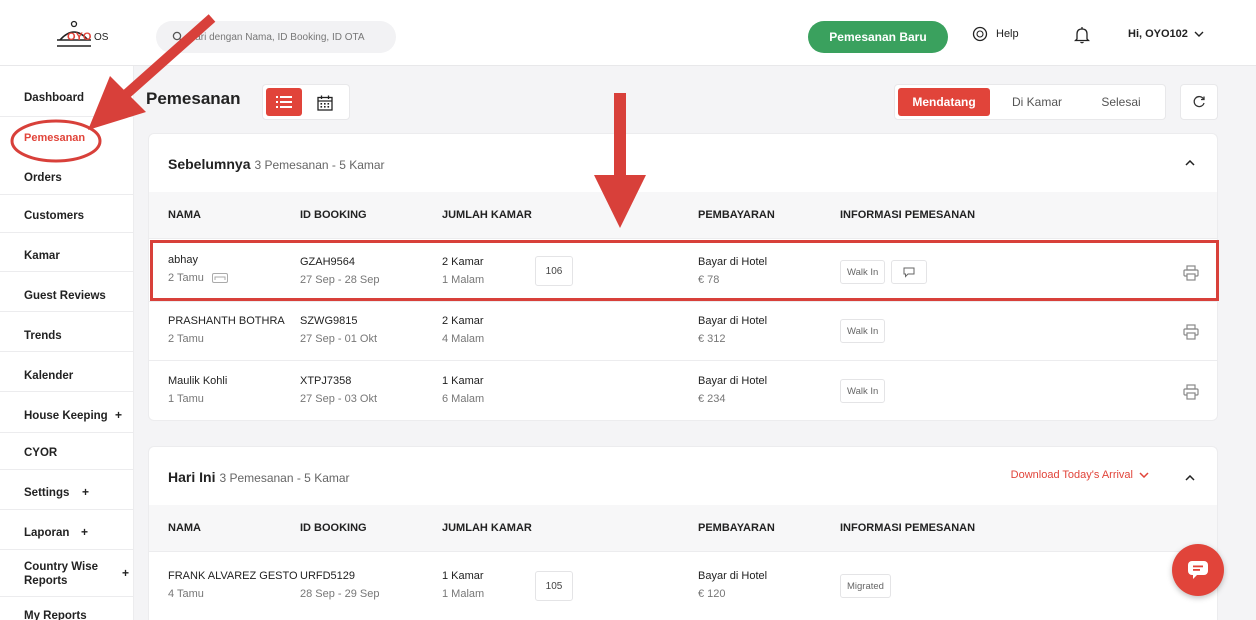  Describe the element at coordinates (276, 37) in the screenshot. I see `search-input: Cari dengan Nama, ID Booking, ID OTA` at that location.